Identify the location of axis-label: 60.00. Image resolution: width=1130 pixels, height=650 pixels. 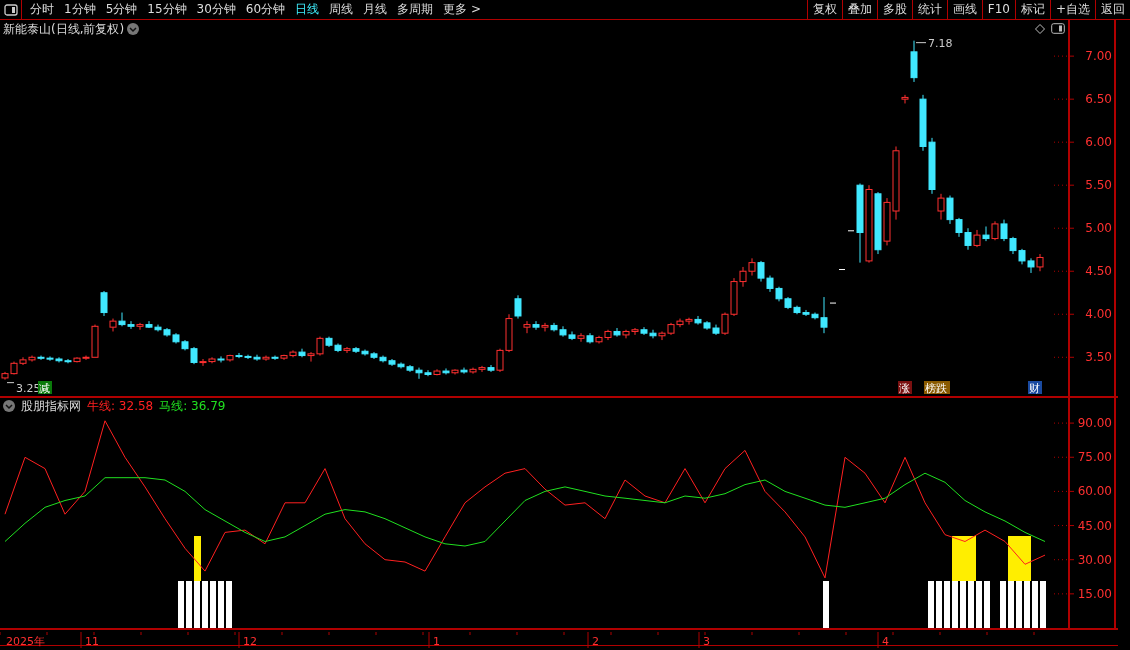
(1094, 491).